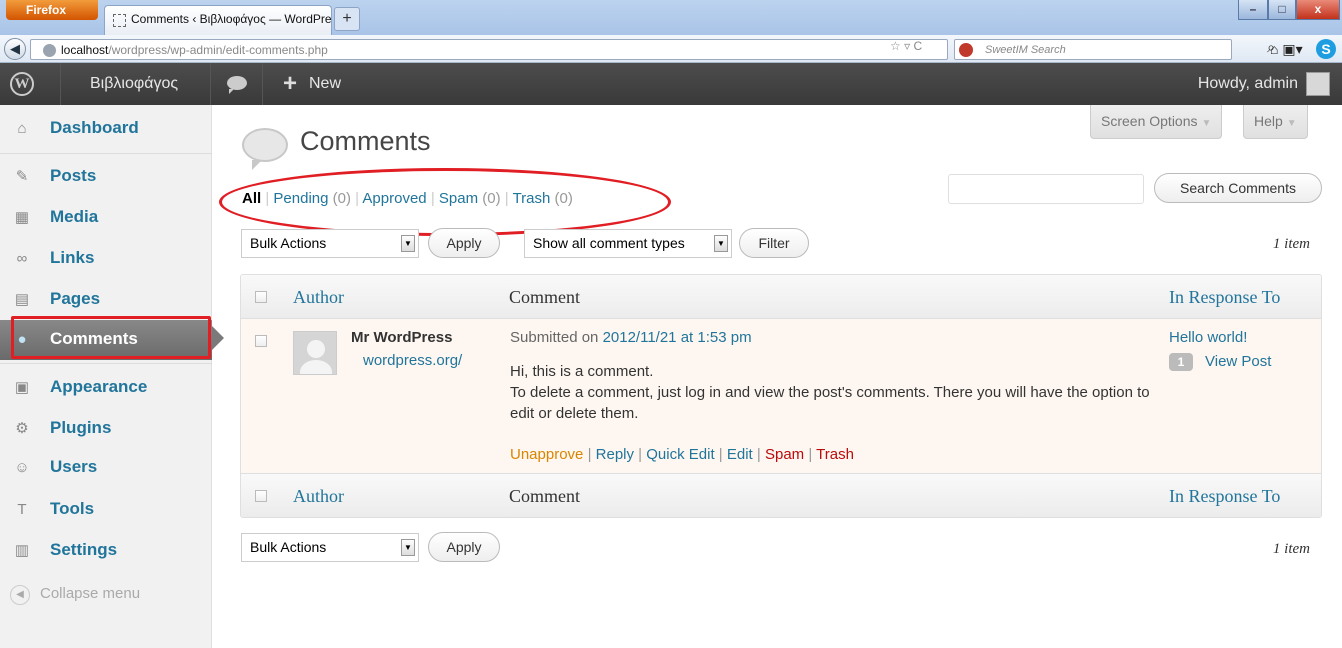 This screenshot has width=1342, height=648. I want to click on quick-edit-link: Quick Edit, so click(680, 454).